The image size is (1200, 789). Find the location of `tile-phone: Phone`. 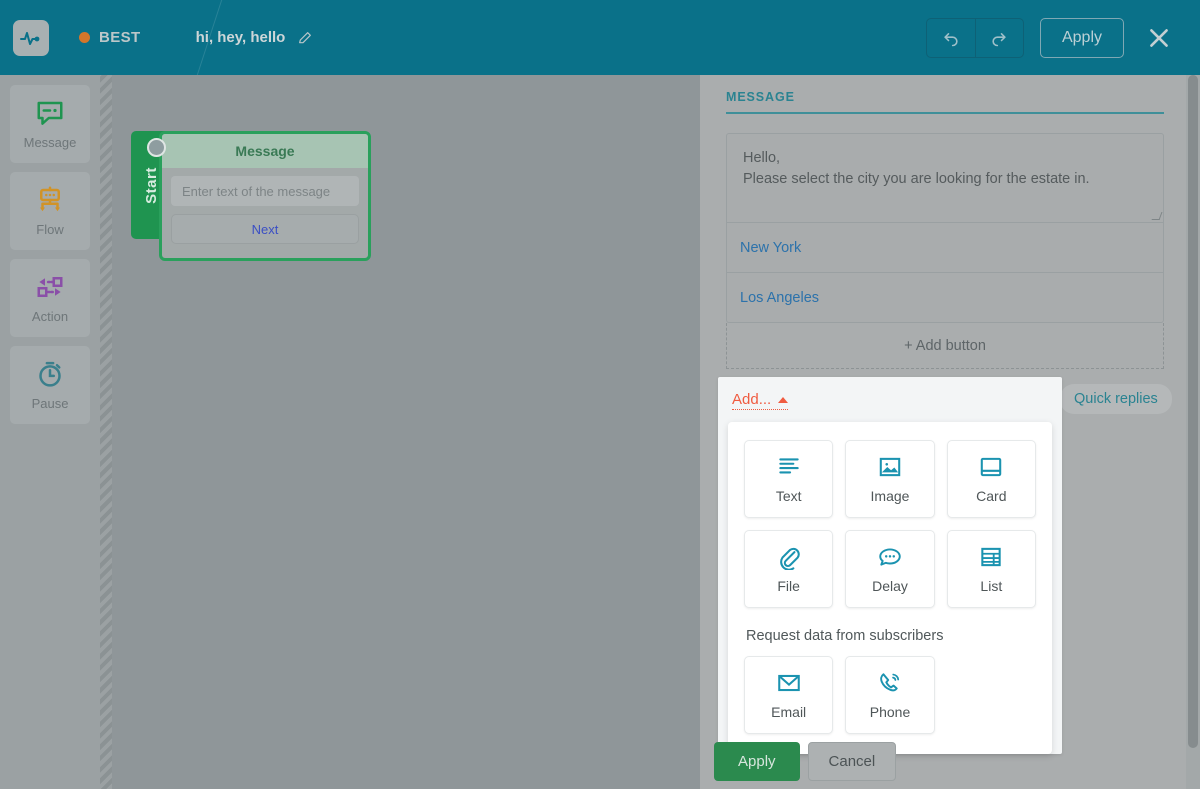

tile-phone: Phone is located at coordinates (890, 695).